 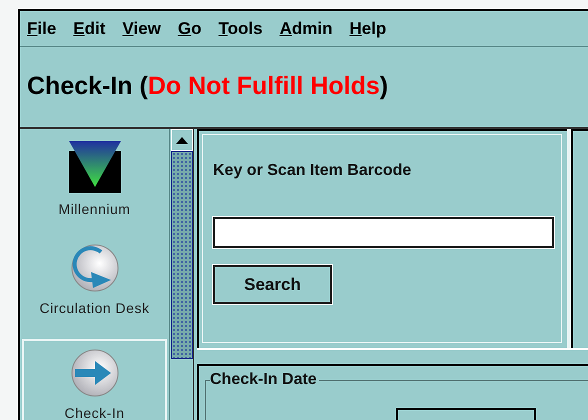 I want to click on barcode-field, so click(x=383, y=232).